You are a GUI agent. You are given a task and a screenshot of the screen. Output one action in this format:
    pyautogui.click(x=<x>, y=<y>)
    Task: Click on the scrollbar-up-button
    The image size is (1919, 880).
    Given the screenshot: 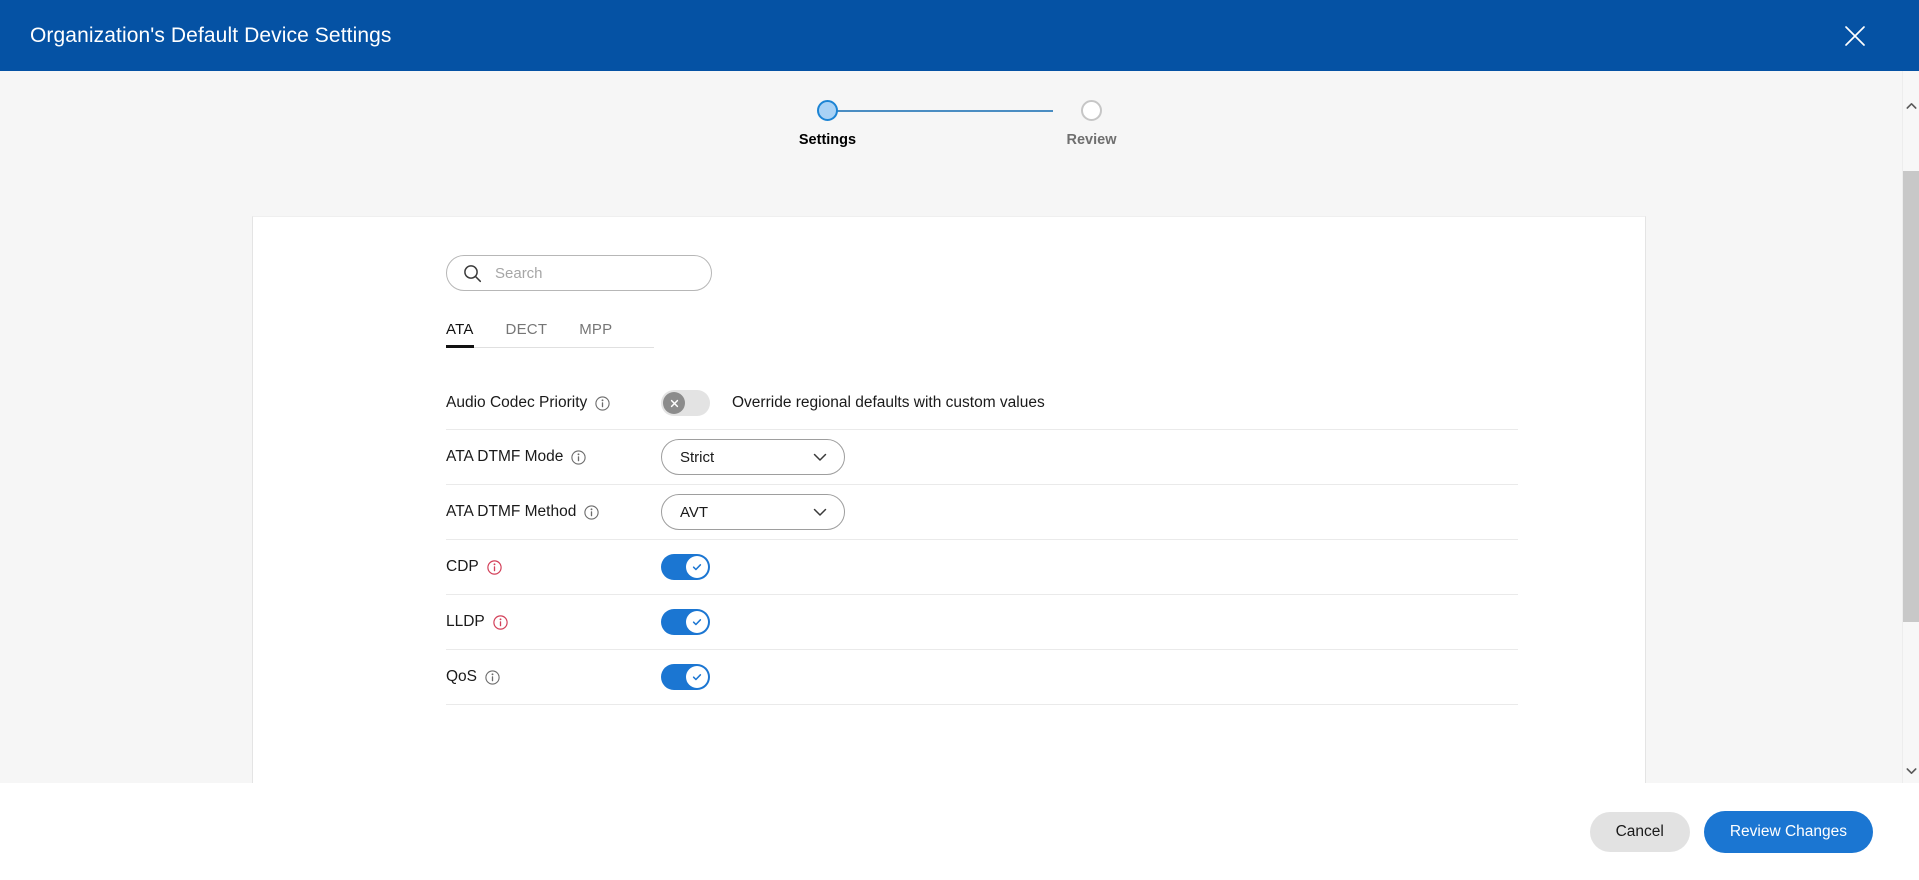 What is the action you would take?
    pyautogui.click(x=1911, y=105)
    